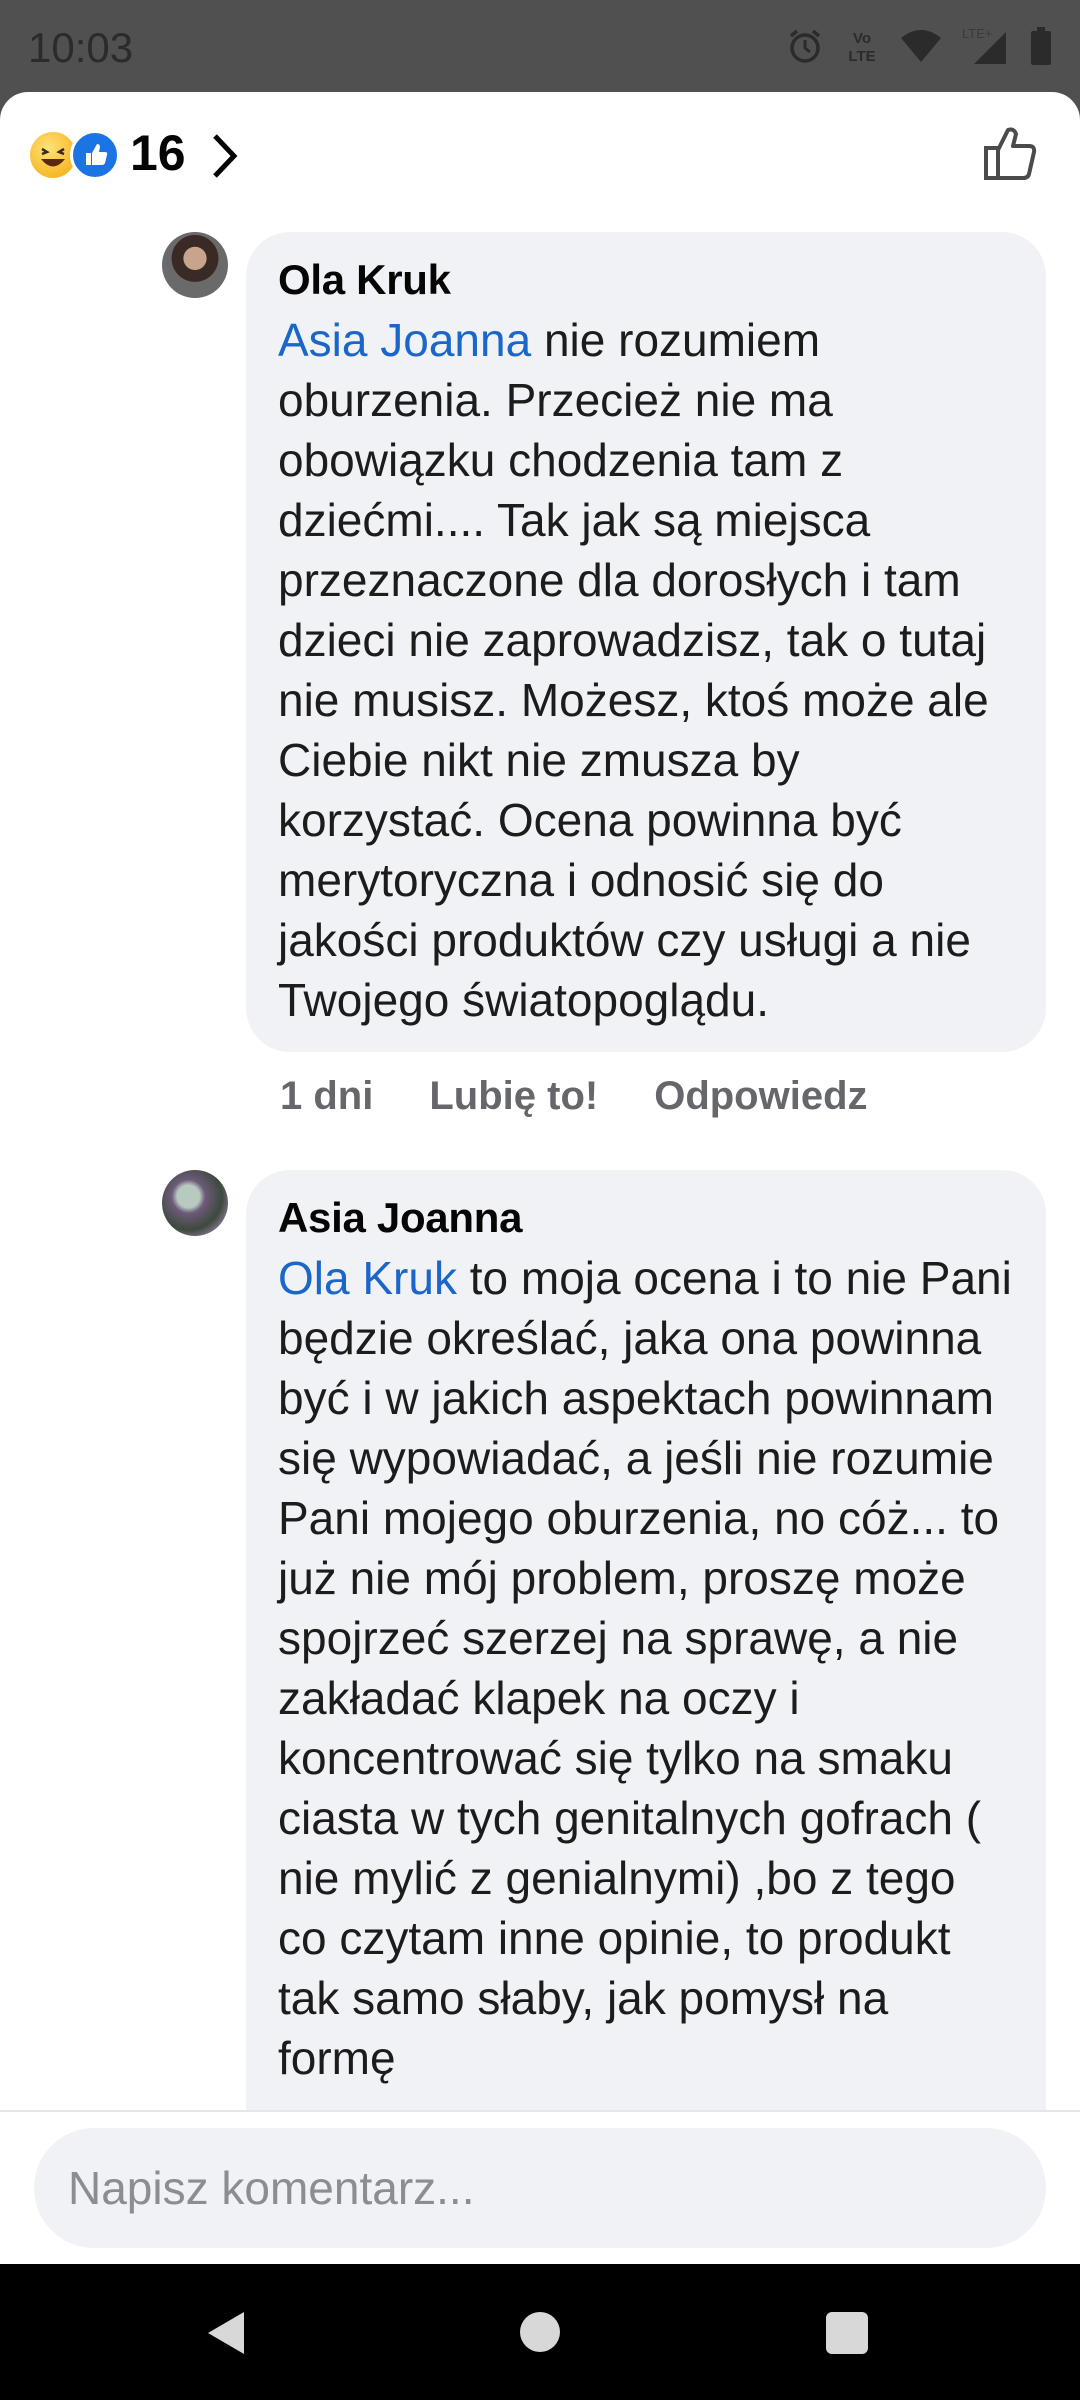  What do you see at coordinates (847, 2333) in the screenshot?
I see `recents-button` at bounding box center [847, 2333].